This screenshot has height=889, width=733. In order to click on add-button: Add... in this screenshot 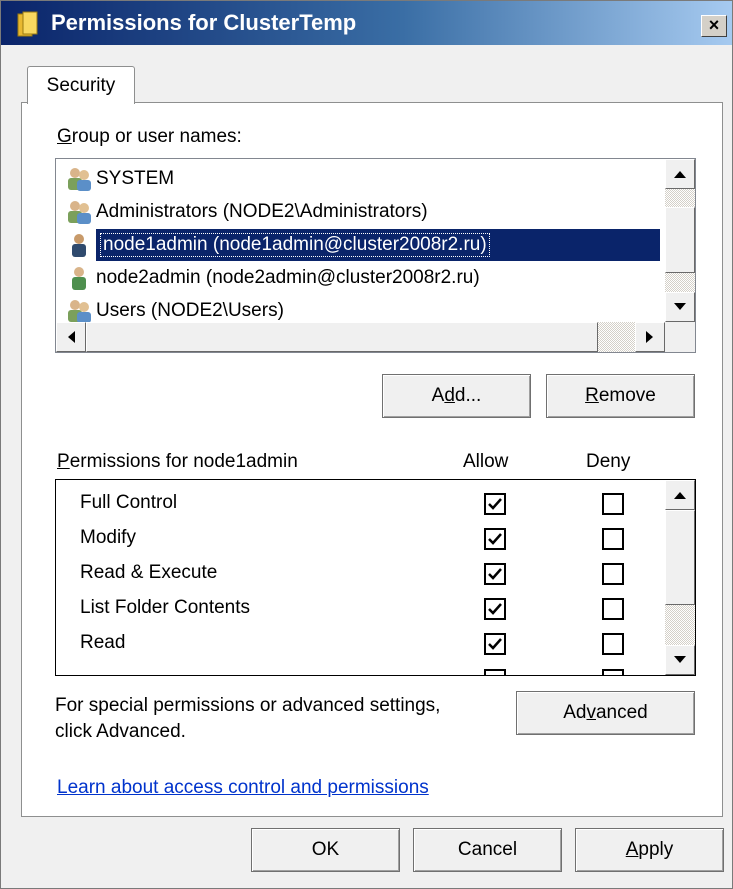, I will do `click(456, 396)`.